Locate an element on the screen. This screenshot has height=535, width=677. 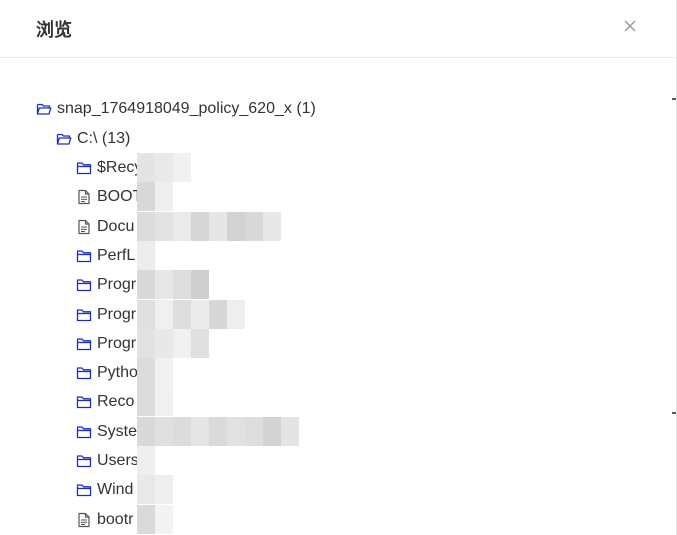
tree-node-label: Docu is located at coordinates (116, 226).